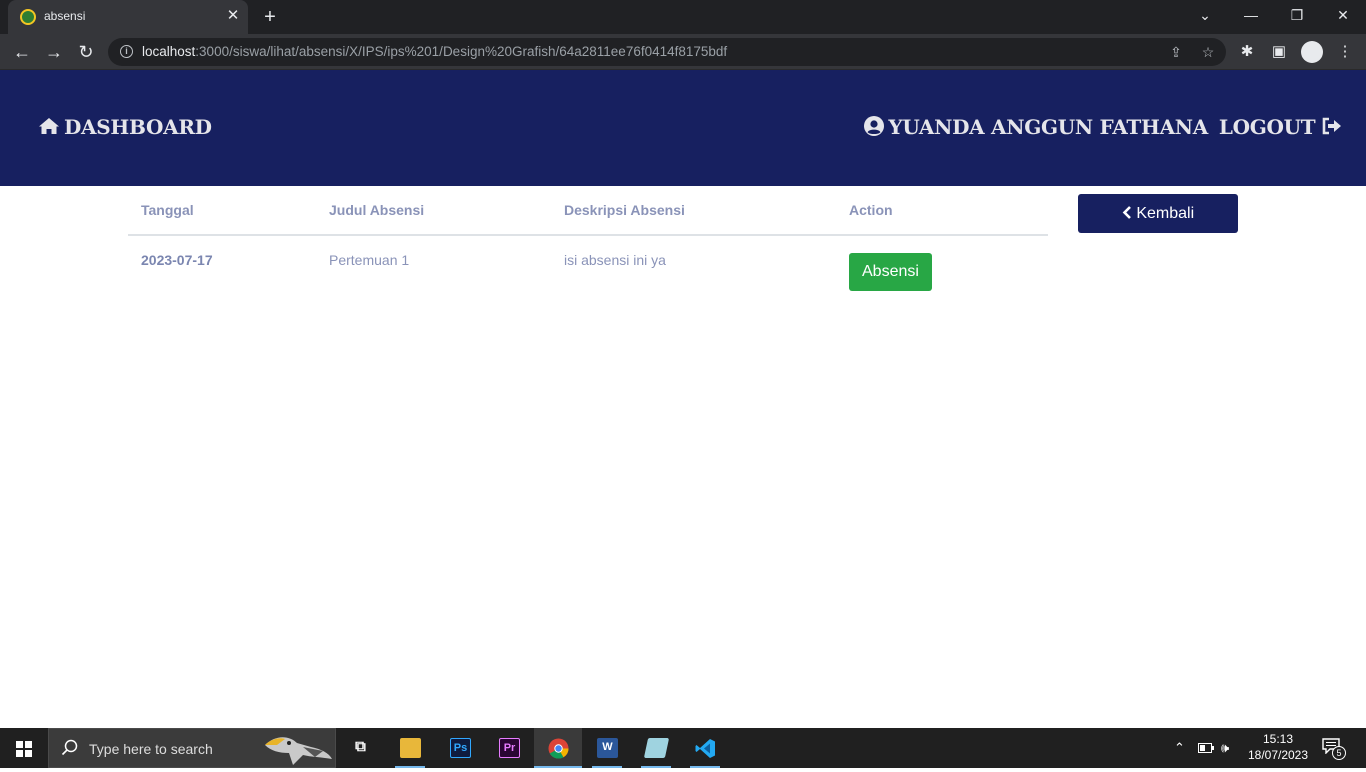 The width and height of the screenshot is (1366, 772). Describe the element at coordinates (1247, 52) in the screenshot. I see `extensions-puzzle-icon: ✱` at that location.